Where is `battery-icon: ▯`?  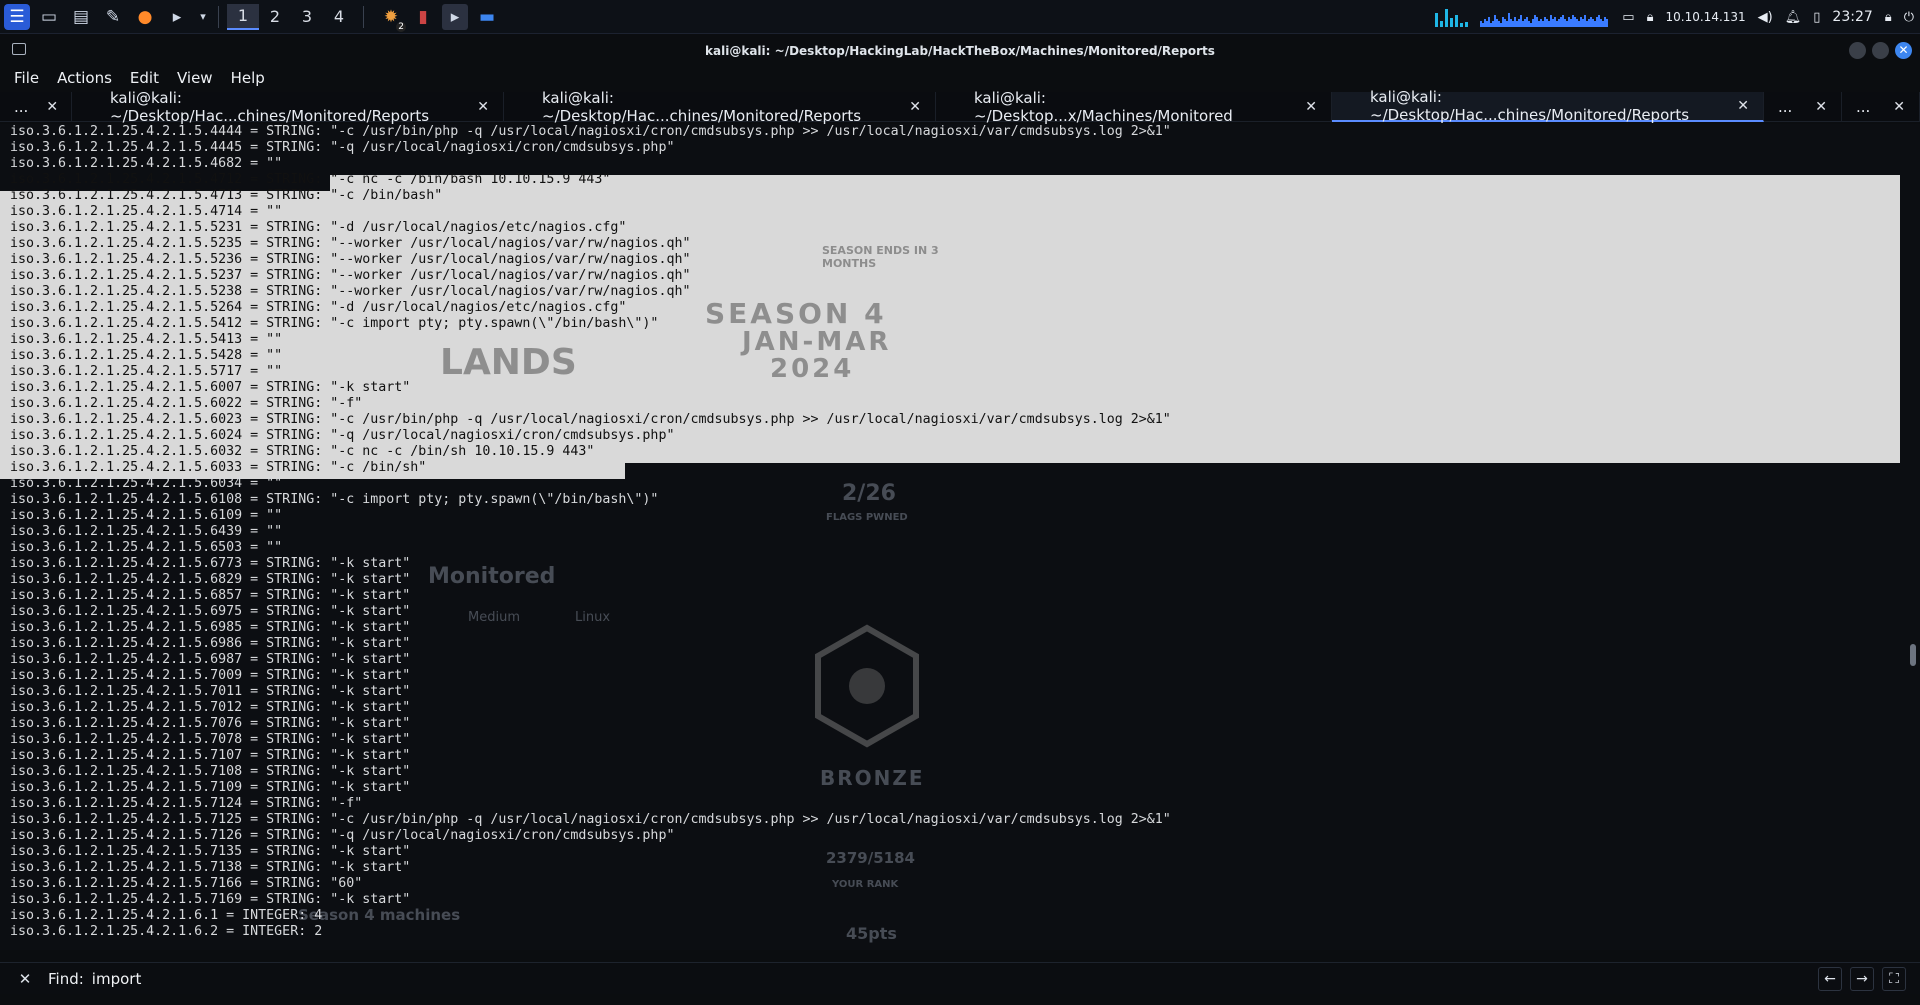 battery-icon: ▯ is located at coordinates (1816, 17).